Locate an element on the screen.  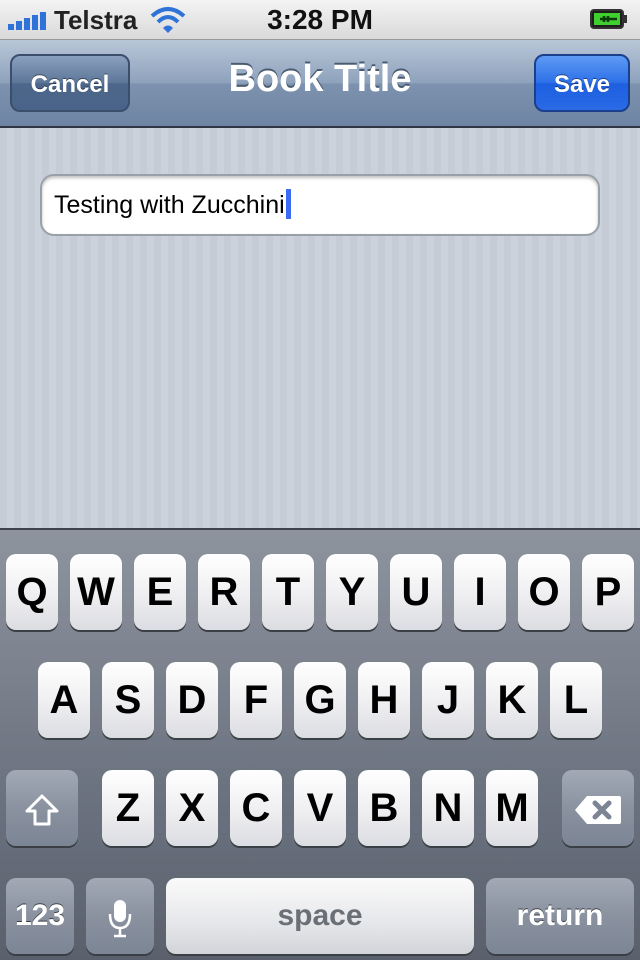
key-g: G is located at coordinates (320, 700).